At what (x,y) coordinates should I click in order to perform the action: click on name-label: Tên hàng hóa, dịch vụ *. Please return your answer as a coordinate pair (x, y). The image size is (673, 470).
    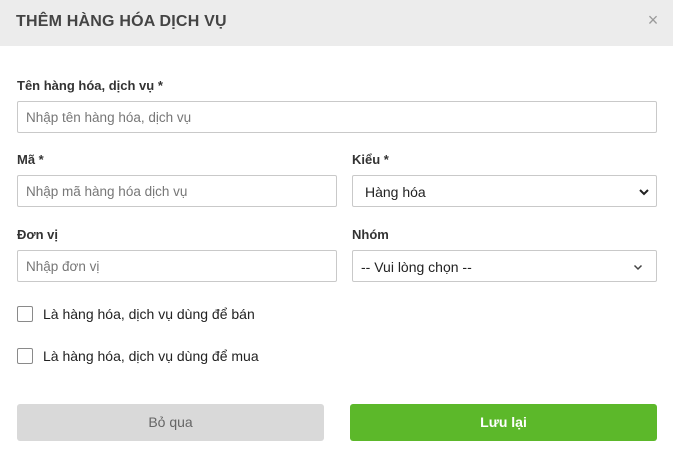
    Looking at the image, I should click on (90, 85).